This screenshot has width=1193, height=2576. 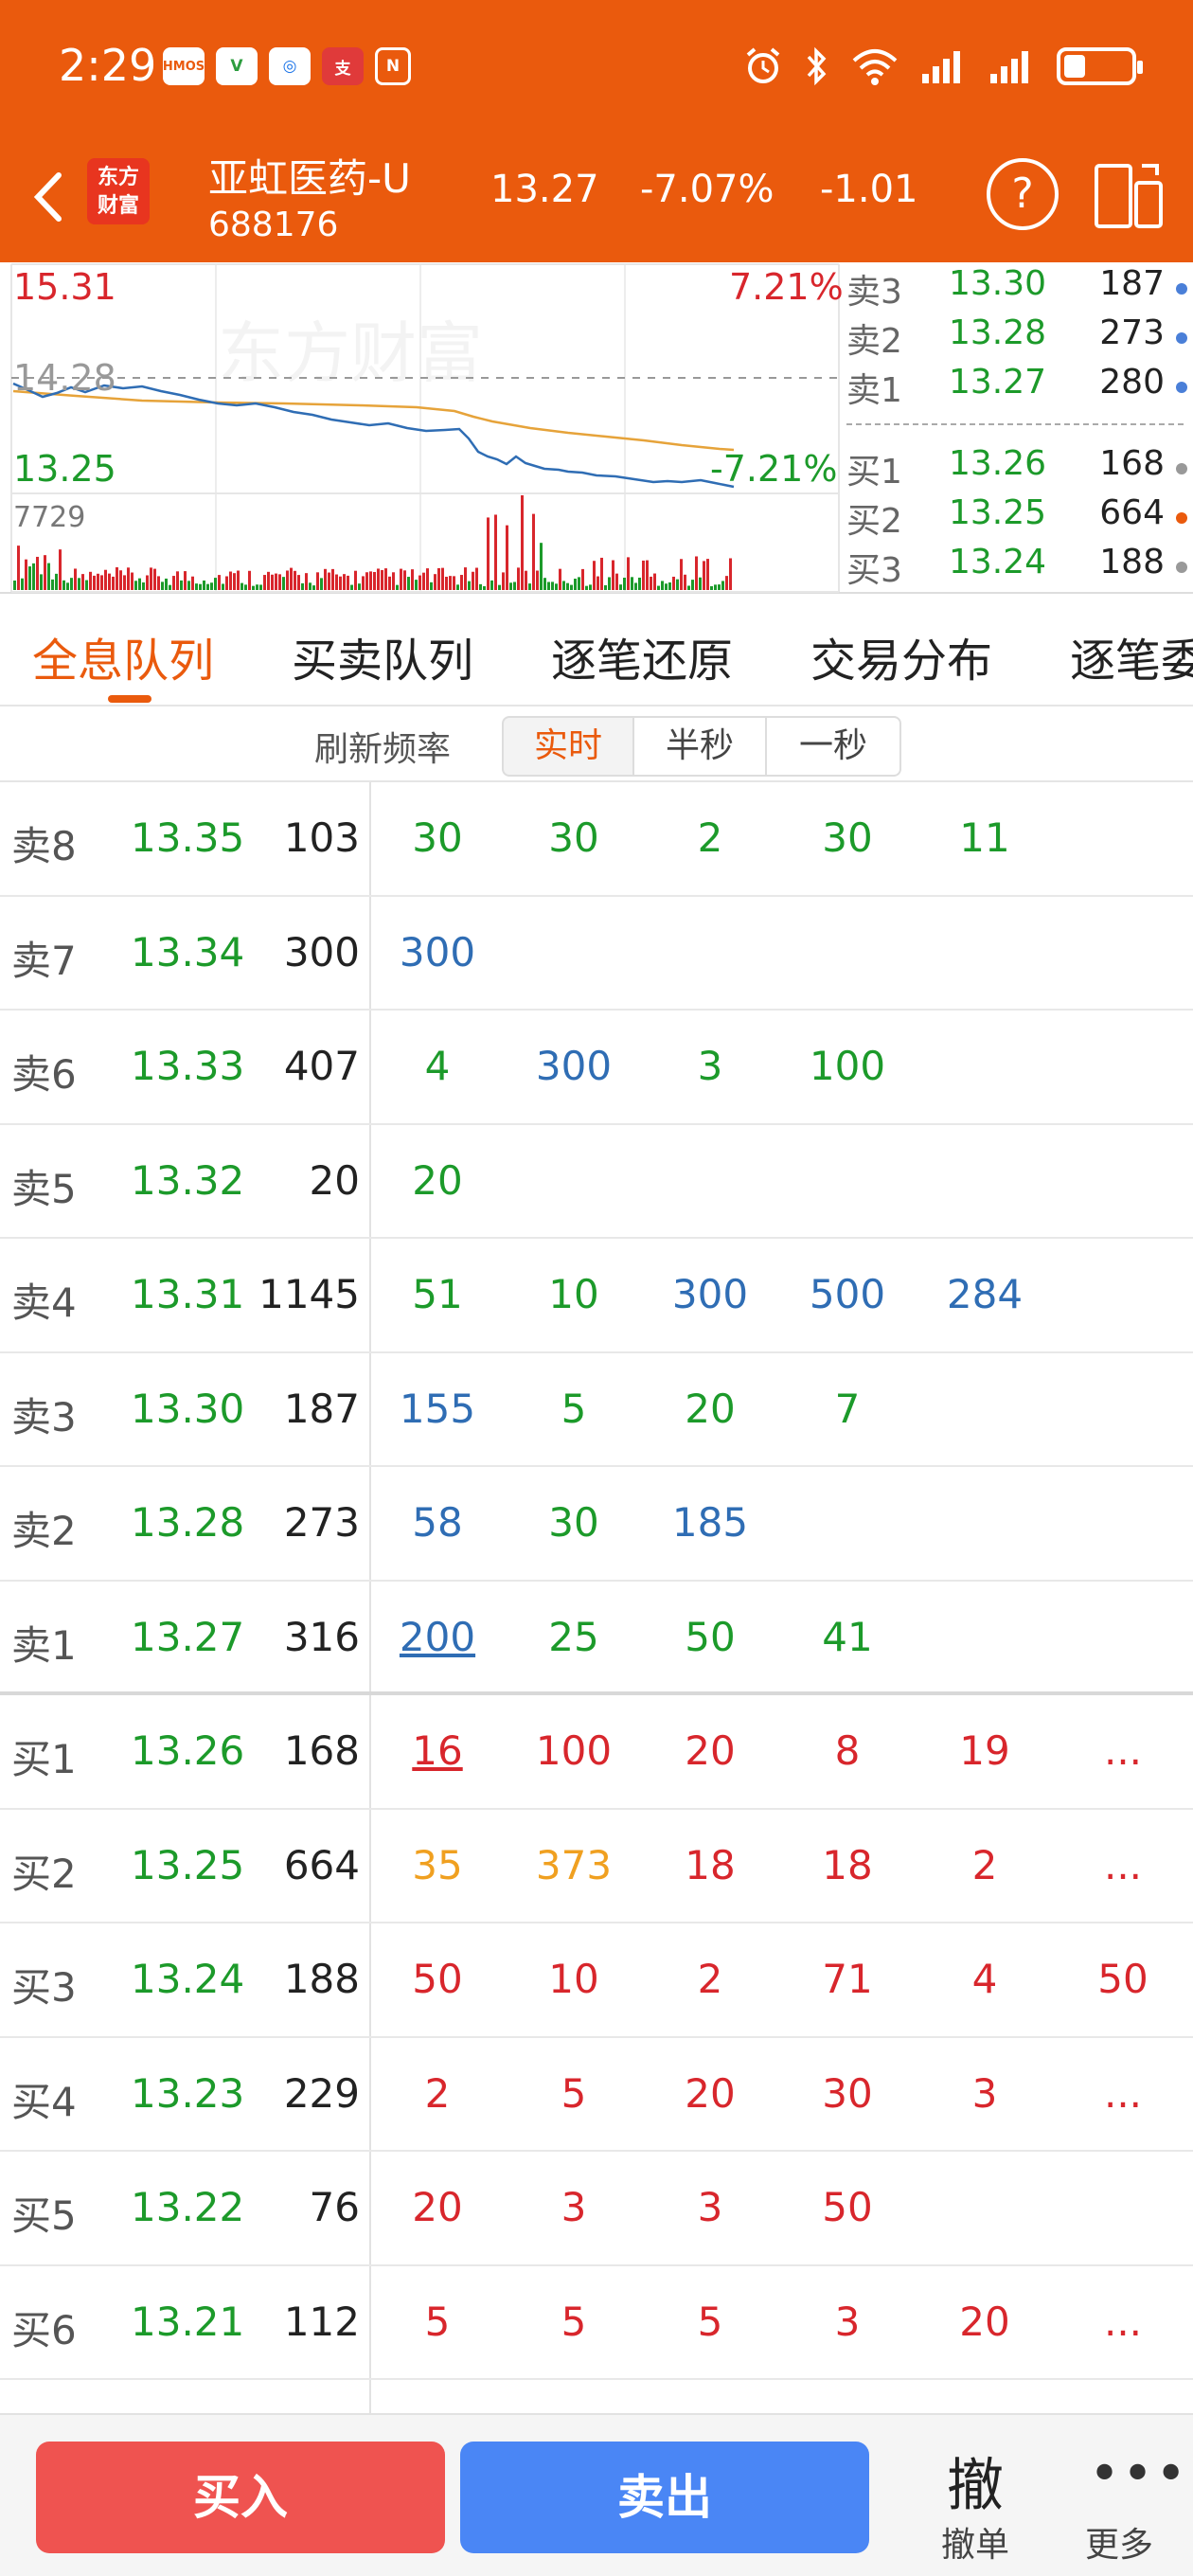 I want to click on queue-order-size: 3, so click(x=710, y=2207).